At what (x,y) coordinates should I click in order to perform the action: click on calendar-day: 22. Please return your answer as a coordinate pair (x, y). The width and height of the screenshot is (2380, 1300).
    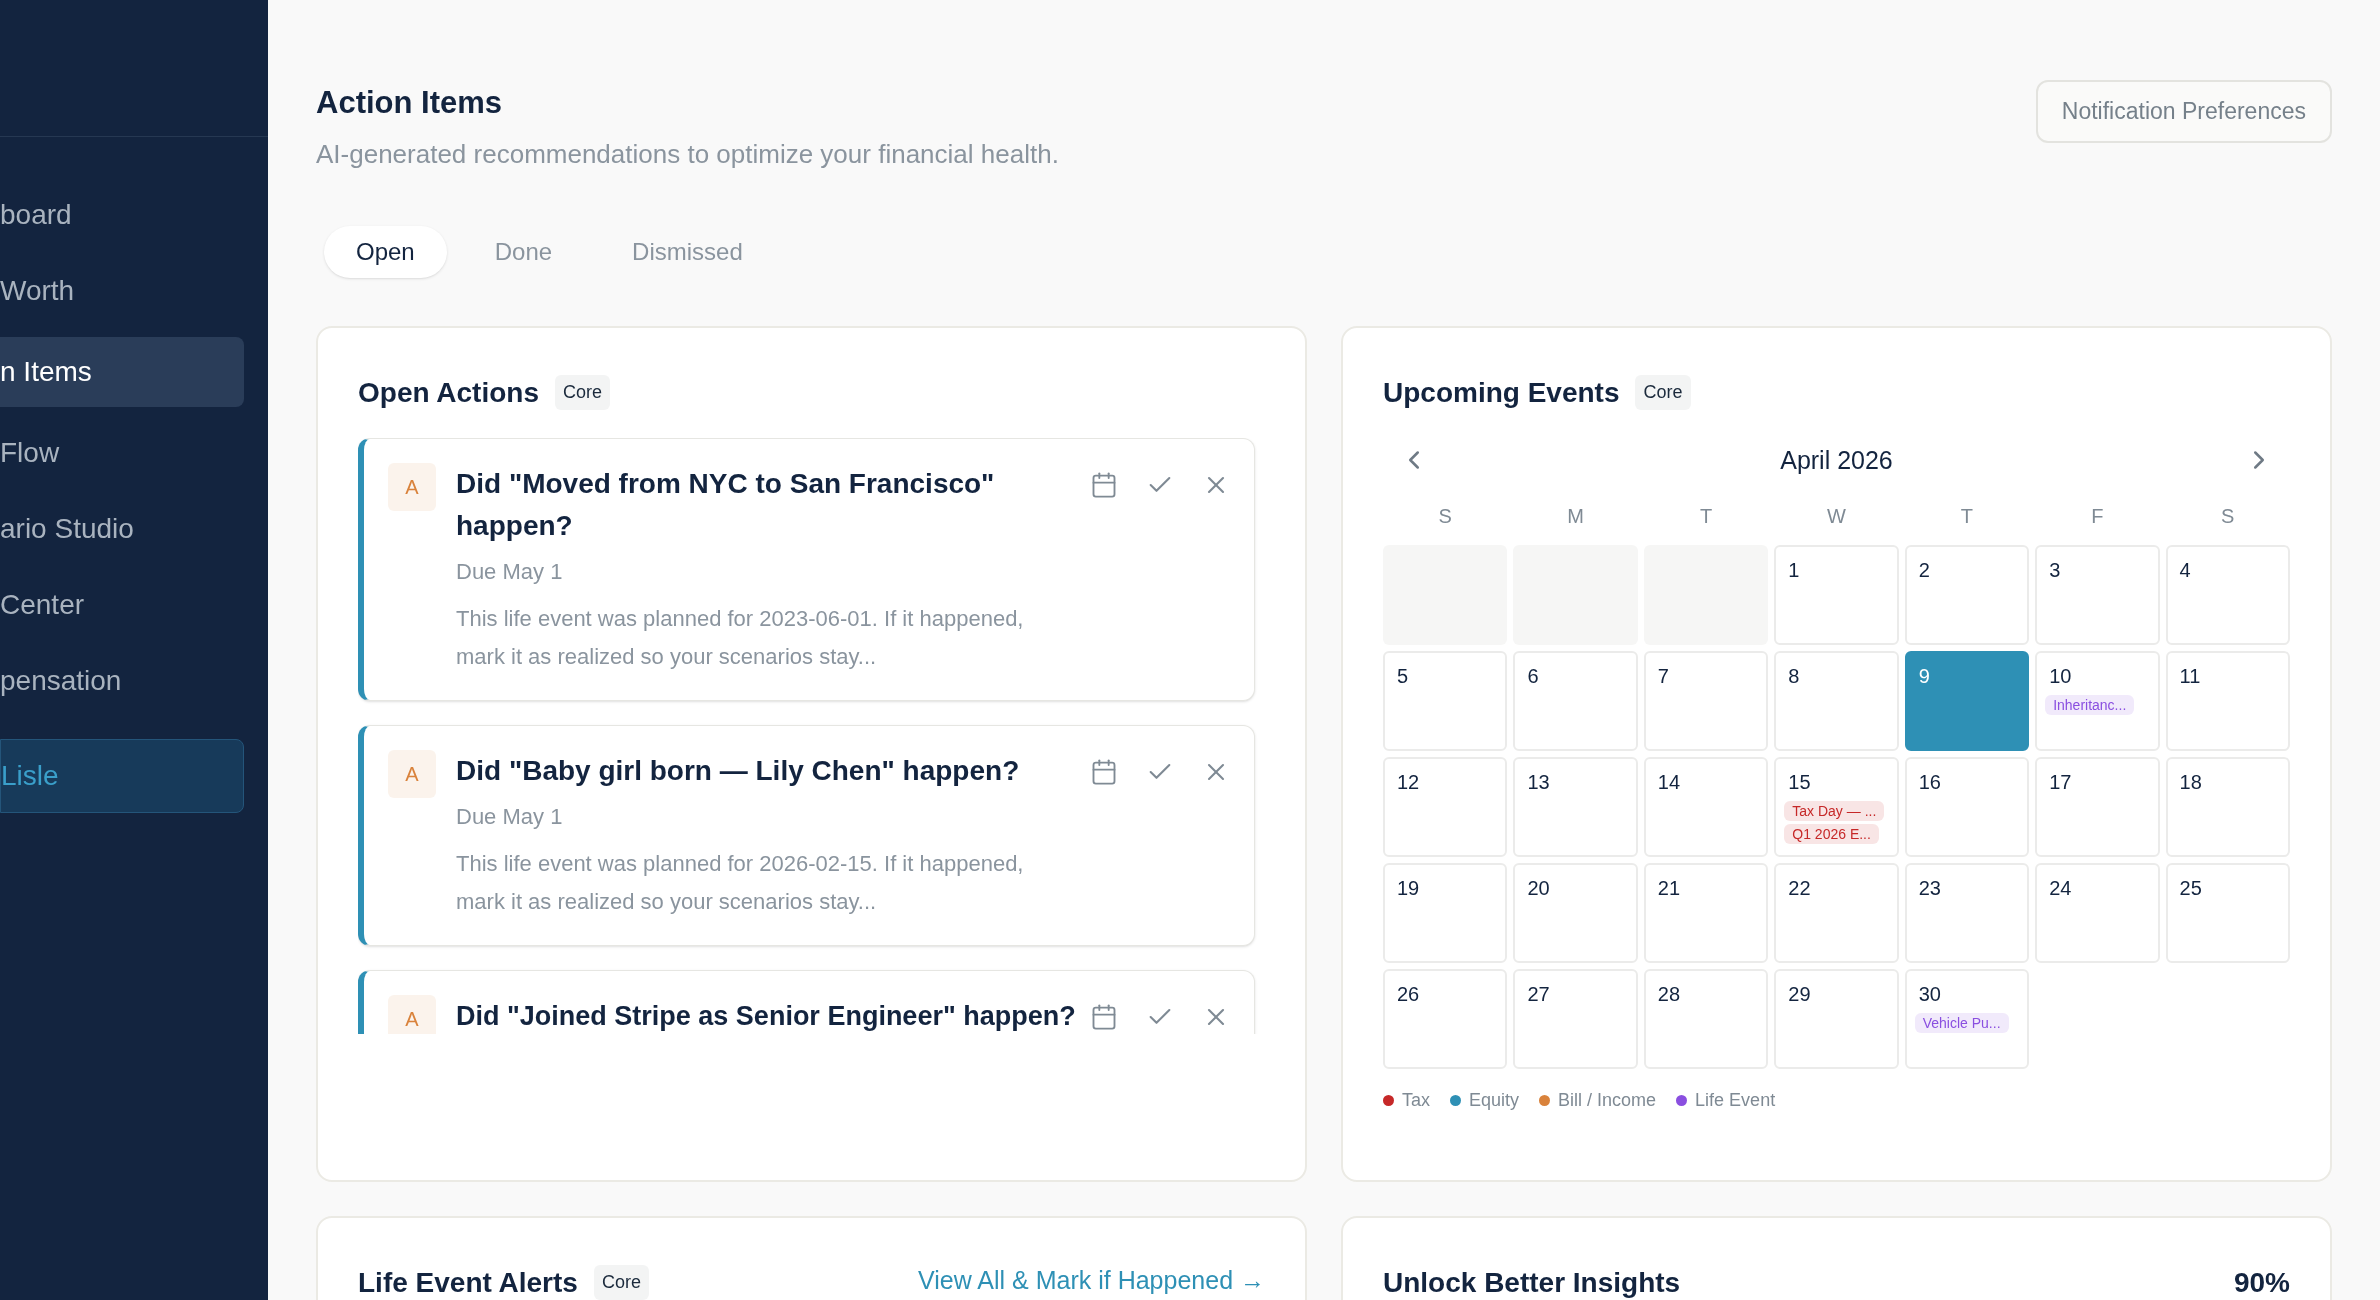
    Looking at the image, I should click on (1836, 913).